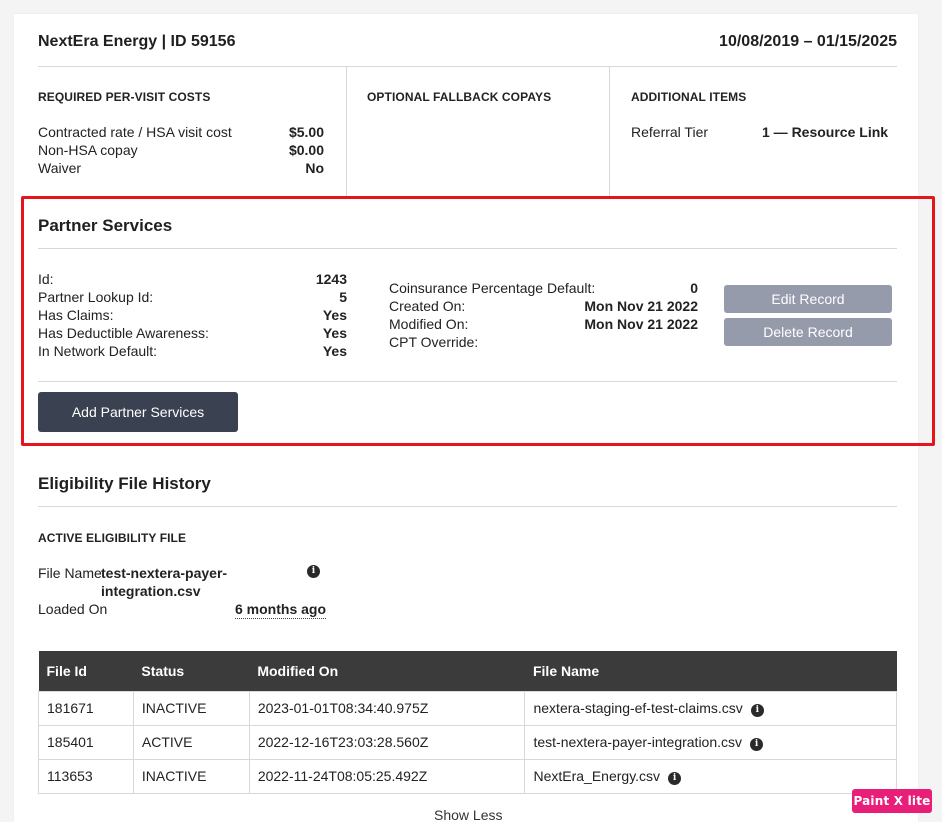  Describe the element at coordinates (825, 132) in the screenshot. I see `referral-tier-value: 1 — Resource Link` at that location.